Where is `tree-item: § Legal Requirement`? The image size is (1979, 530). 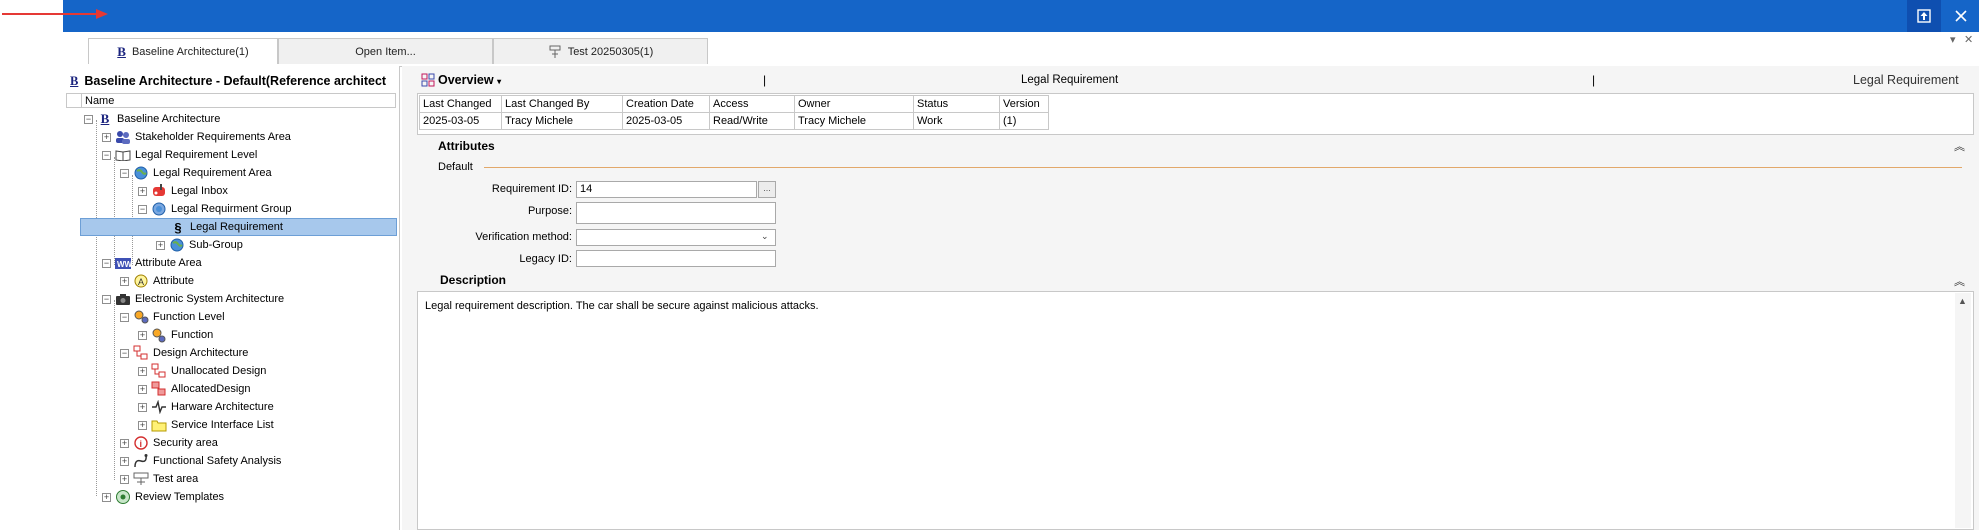 tree-item: § Legal Requirement is located at coordinates (238, 227).